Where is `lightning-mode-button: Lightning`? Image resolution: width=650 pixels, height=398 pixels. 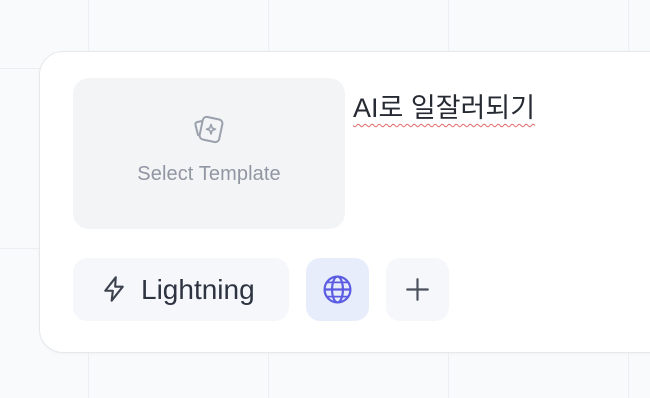 lightning-mode-button: Lightning is located at coordinates (181, 289).